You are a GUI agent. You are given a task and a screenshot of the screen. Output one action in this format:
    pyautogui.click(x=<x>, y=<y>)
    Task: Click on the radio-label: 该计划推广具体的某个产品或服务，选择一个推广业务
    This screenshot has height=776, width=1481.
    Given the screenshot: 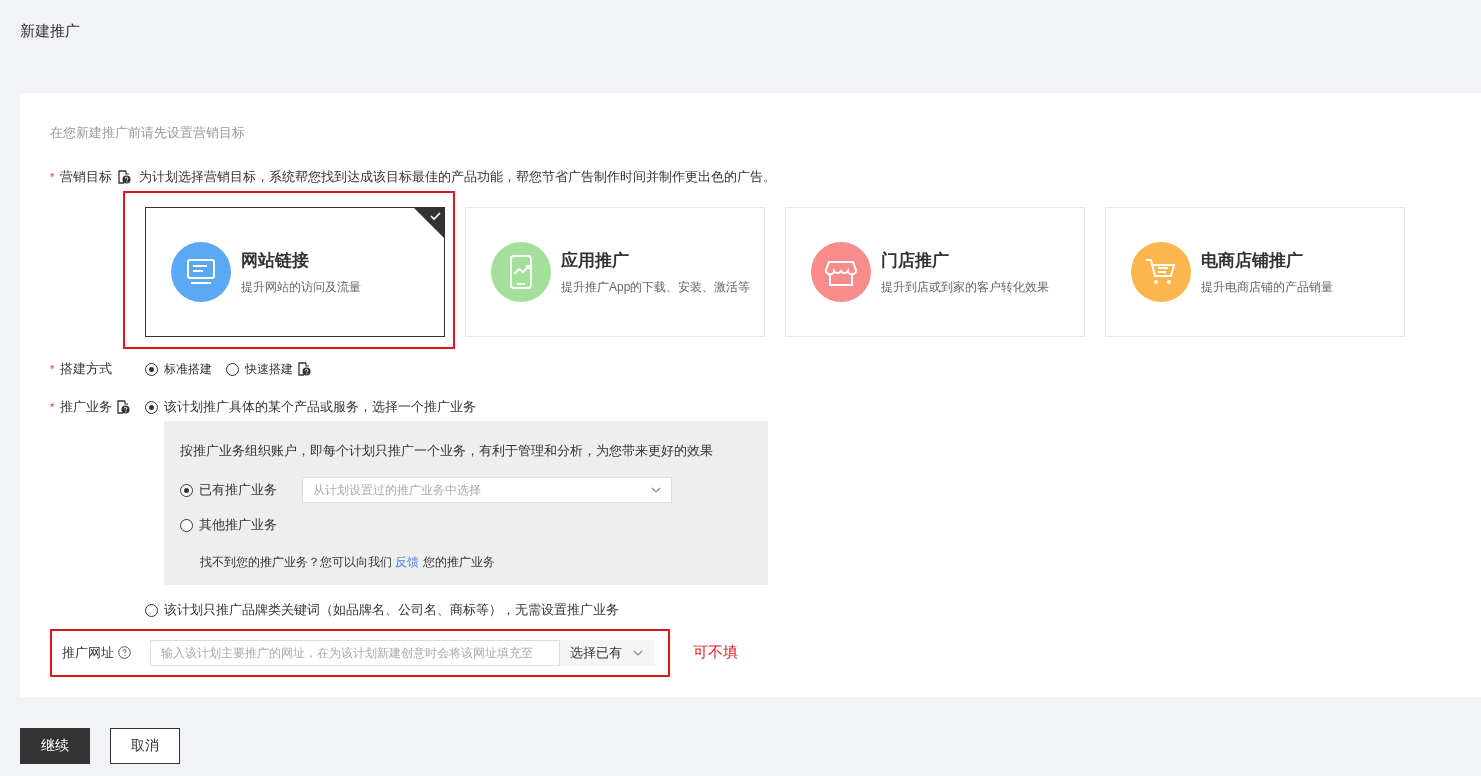 What is the action you would take?
    pyautogui.click(x=320, y=407)
    